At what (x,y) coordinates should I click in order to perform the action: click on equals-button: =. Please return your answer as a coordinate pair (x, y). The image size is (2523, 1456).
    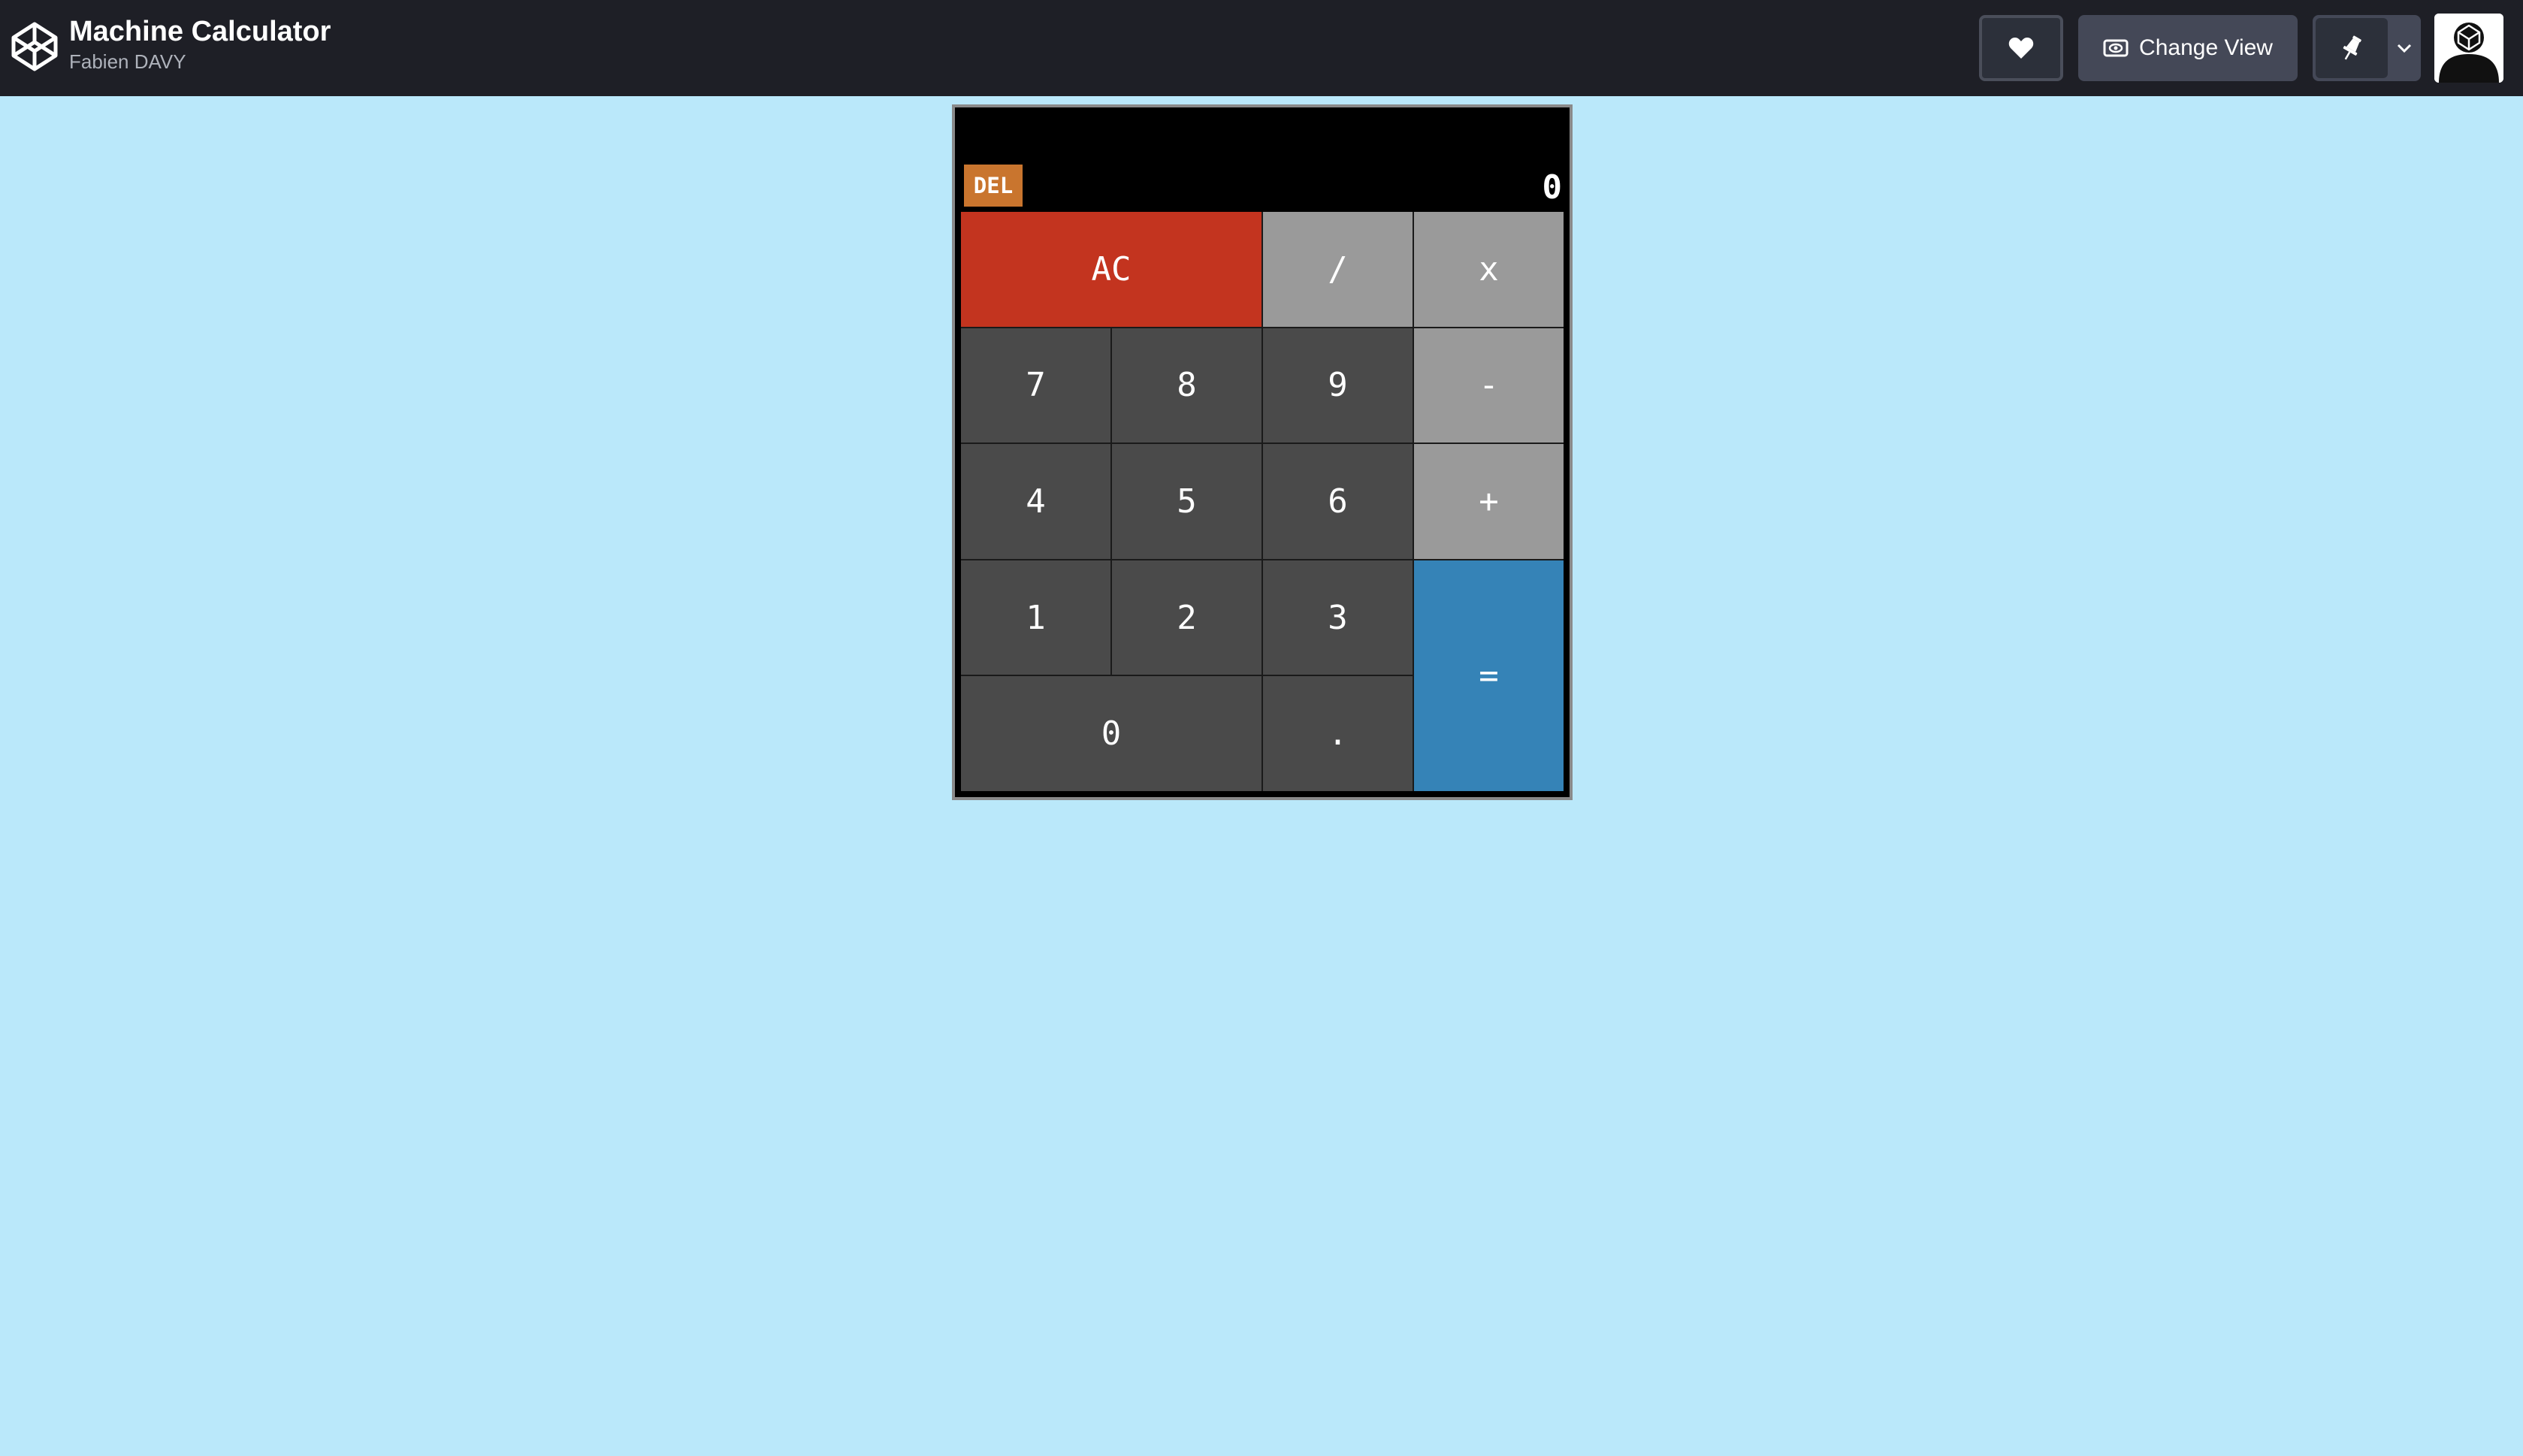
    Looking at the image, I should click on (1489, 675).